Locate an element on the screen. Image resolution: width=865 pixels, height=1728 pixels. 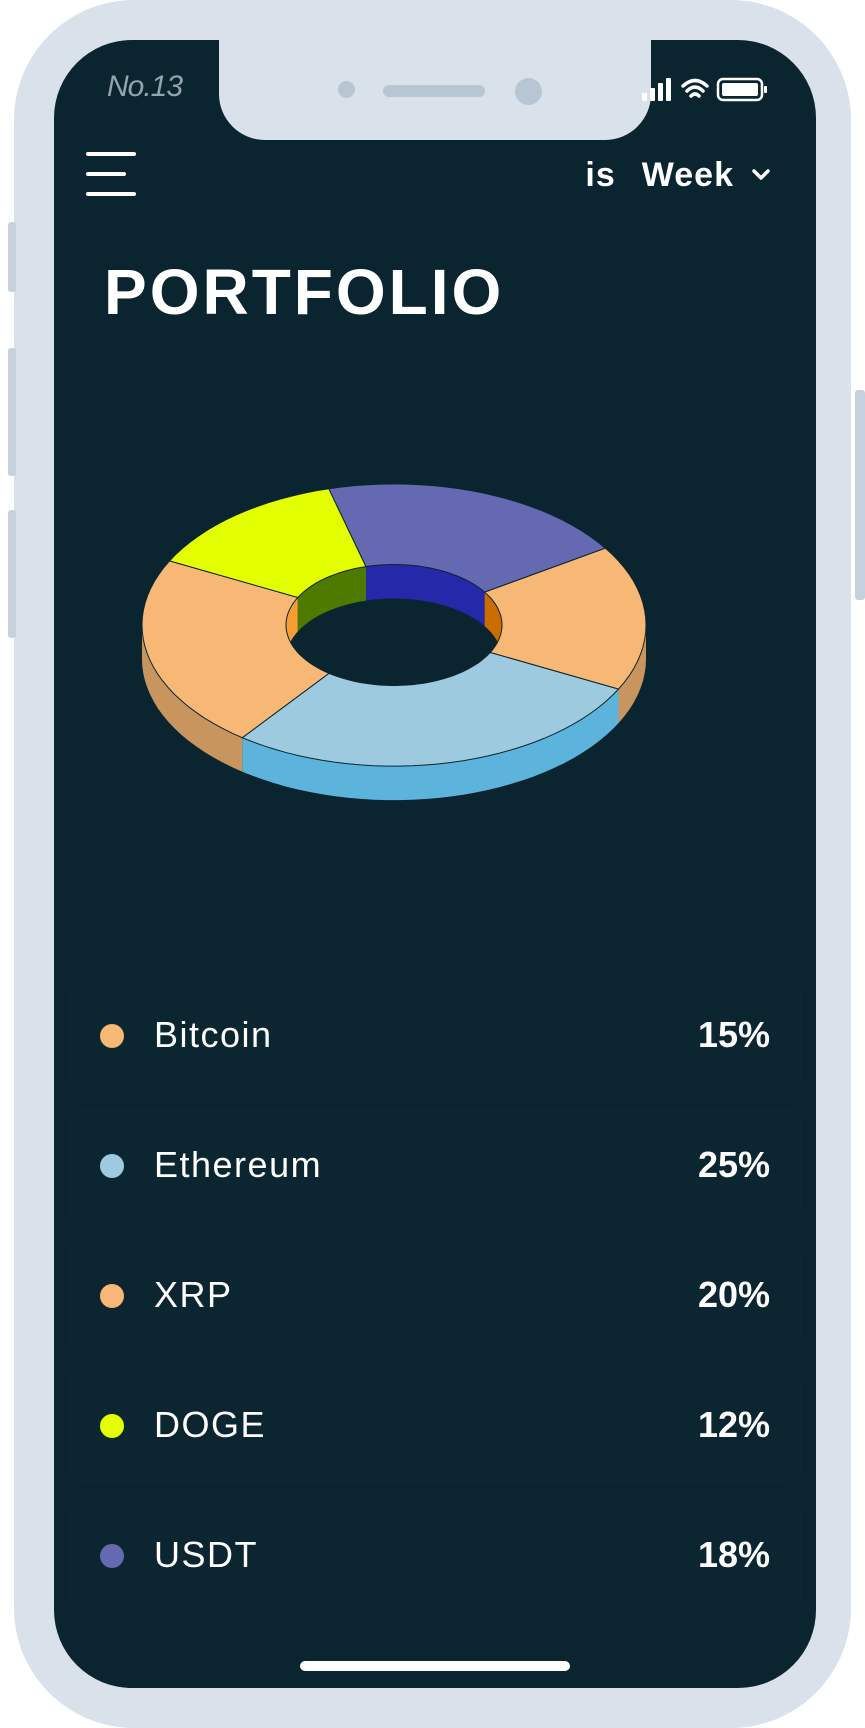
power-button is located at coordinates (860, 495).